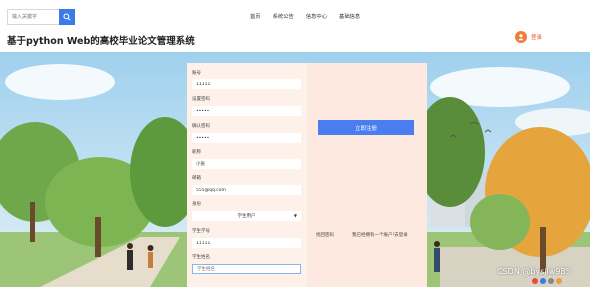 The width and height of the screenshot is (590, 287). What do you see at coordinates (246, 190) in the screenshot?
I see `email-input` at bounding box center [246, 190].